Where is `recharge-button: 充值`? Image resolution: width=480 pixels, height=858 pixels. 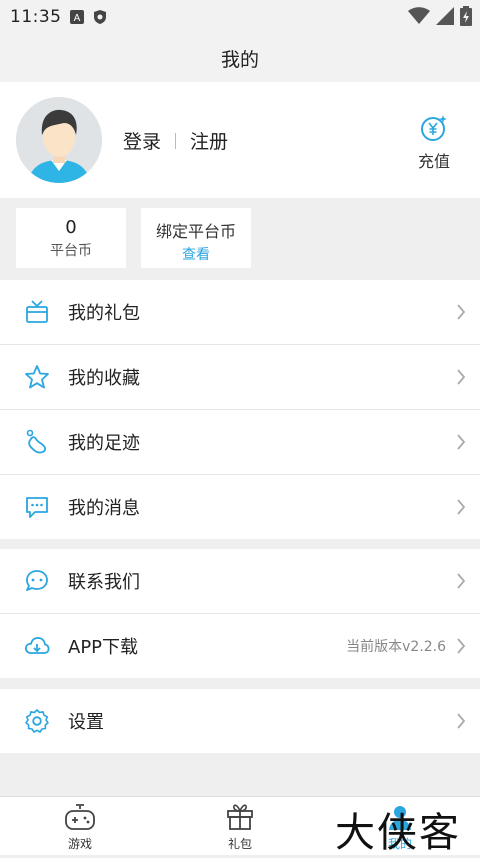
recharge-button: 充值 is located at coordinates (434, 143).